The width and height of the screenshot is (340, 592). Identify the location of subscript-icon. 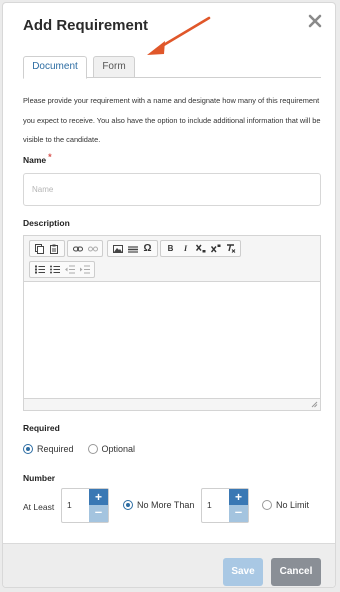
(200, 248).